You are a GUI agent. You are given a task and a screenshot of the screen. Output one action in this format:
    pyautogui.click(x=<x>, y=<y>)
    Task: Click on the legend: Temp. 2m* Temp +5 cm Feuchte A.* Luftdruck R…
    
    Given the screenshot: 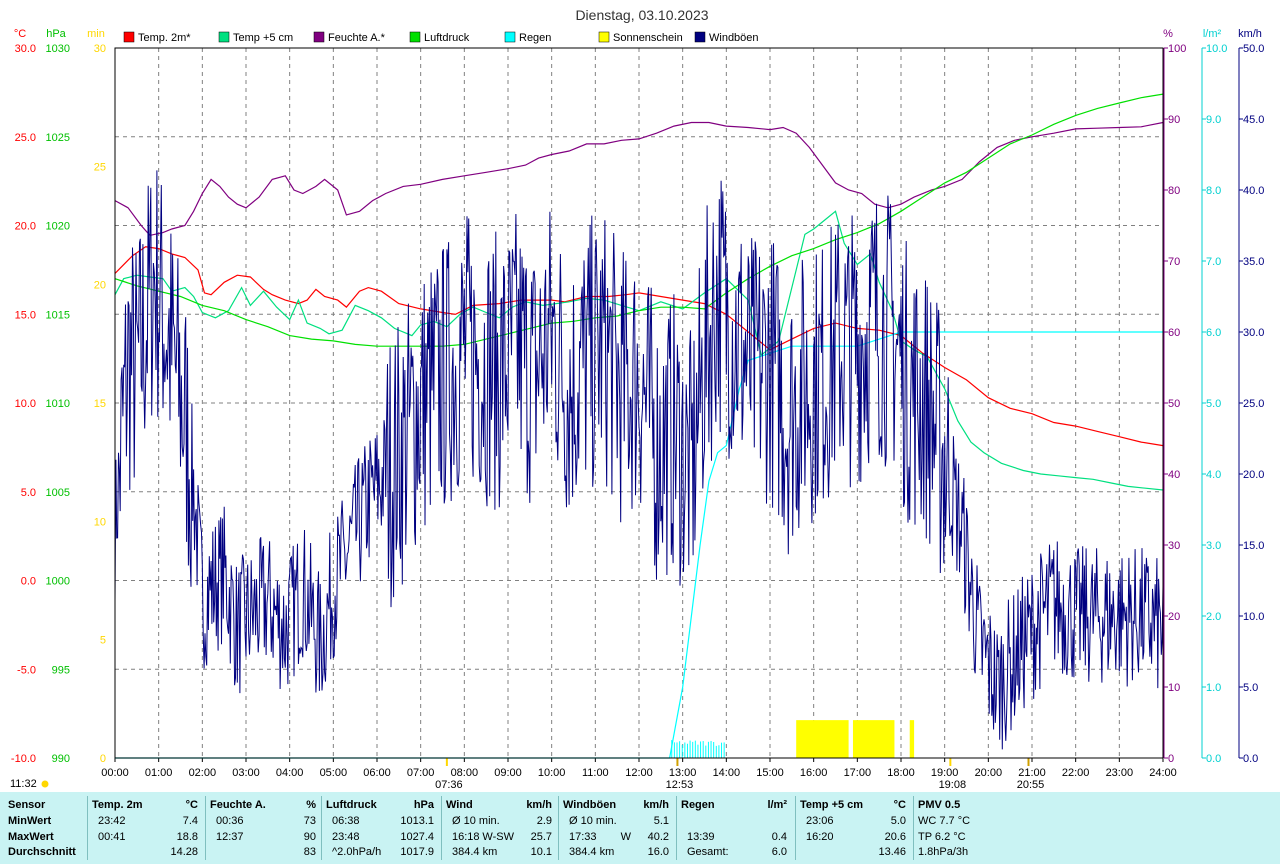 What is the action you would take?
    pyautogui.click(x=441, y=37)
    